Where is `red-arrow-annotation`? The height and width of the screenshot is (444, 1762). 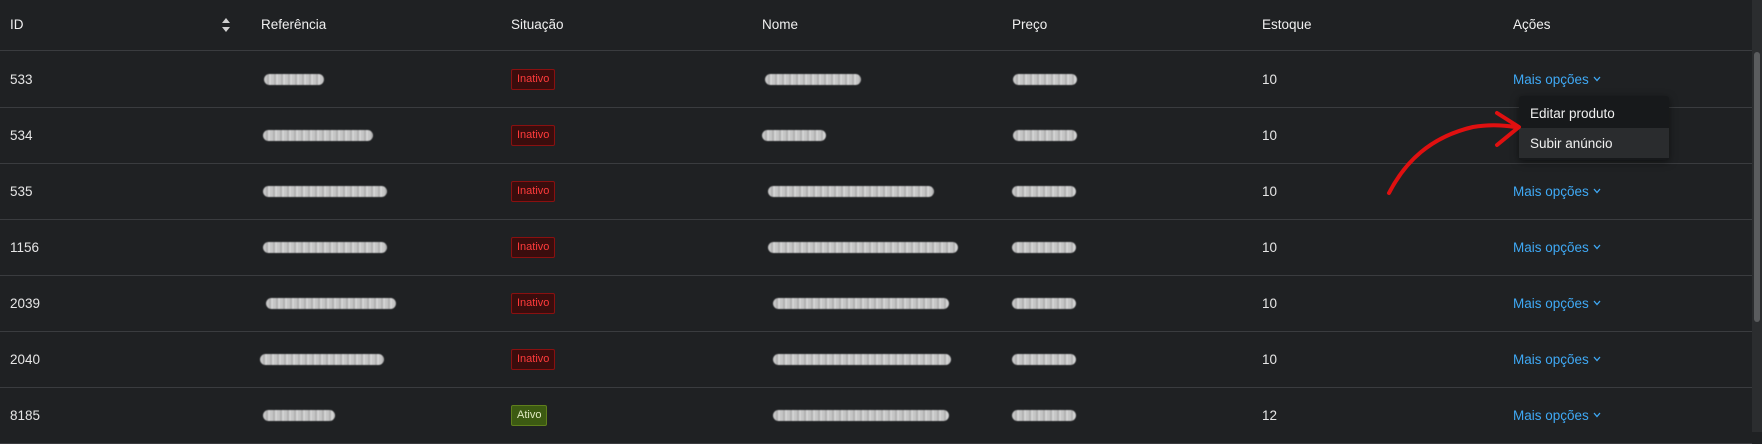 red-arrow-annotation is located at coordinates (1454, 153).